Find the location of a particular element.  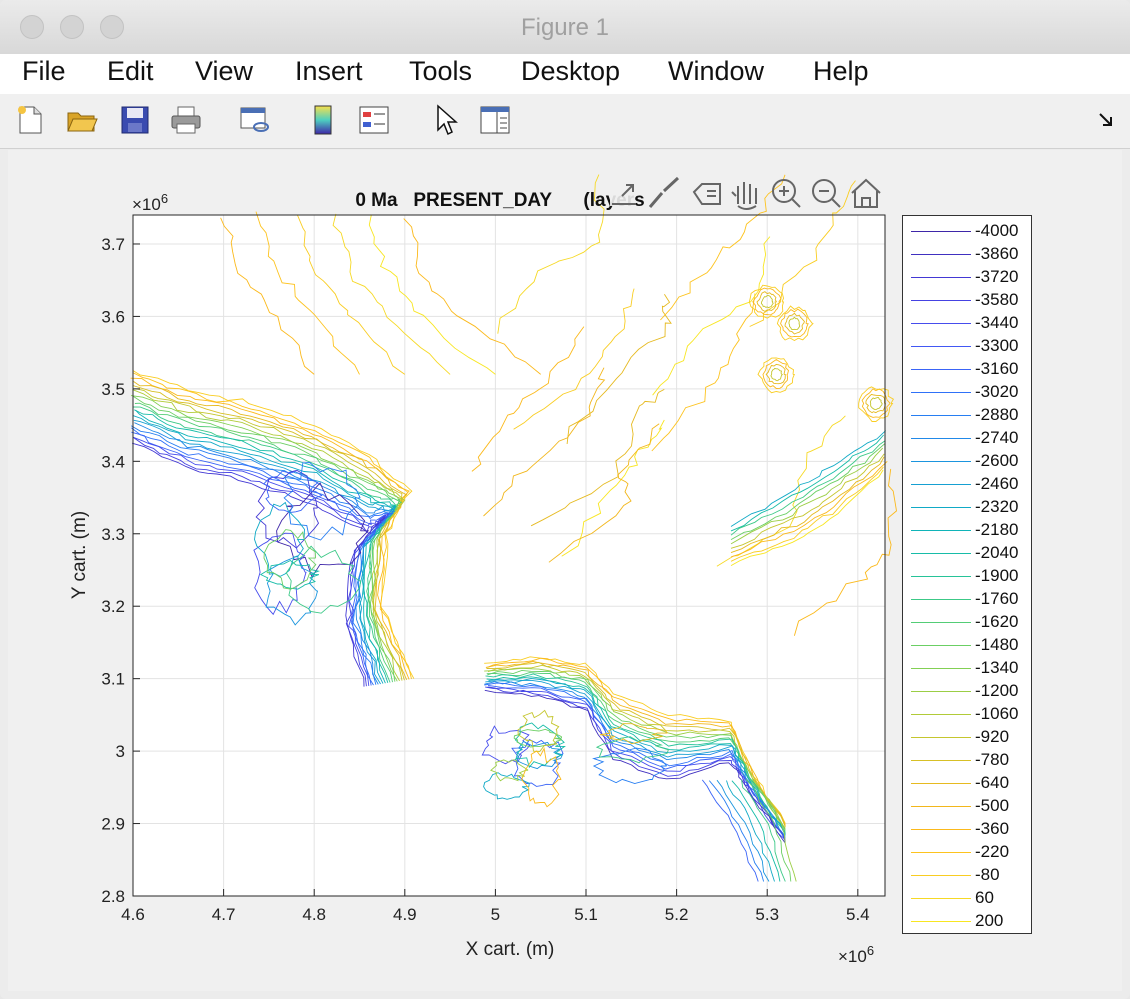

legend-label: -3440 is located at coordinates (997, 322).